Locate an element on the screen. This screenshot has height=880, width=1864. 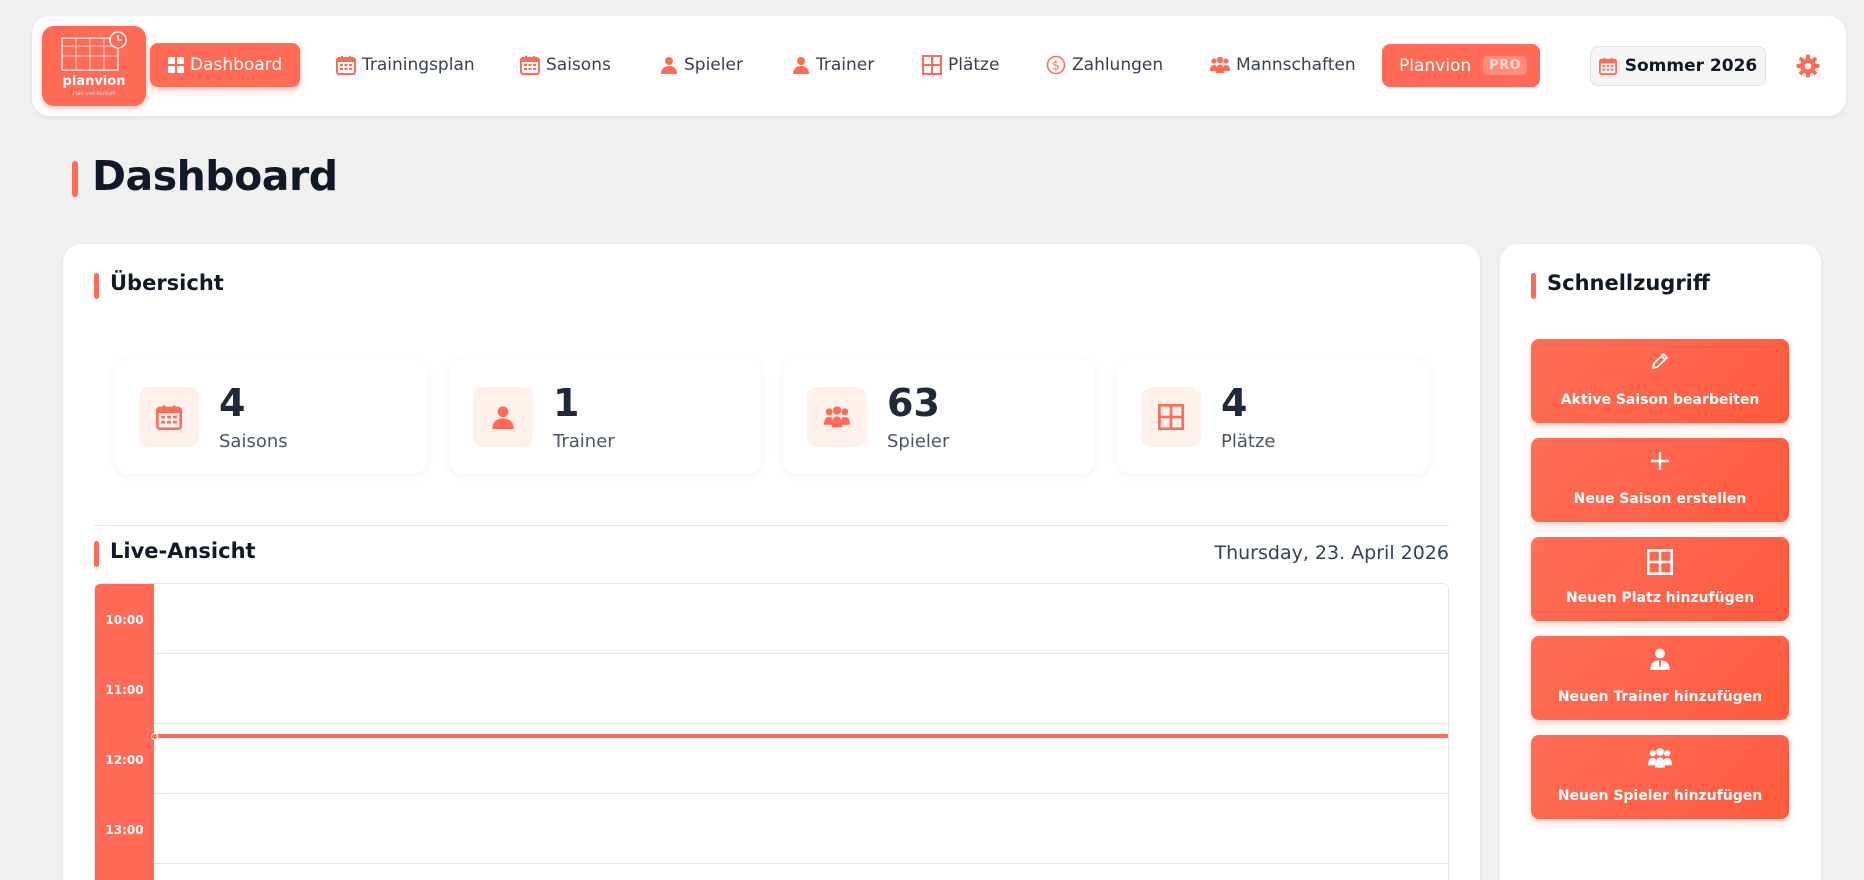
quick-button-label: Aktive Saison bearbeiten is located at coordinates (1660, 400).